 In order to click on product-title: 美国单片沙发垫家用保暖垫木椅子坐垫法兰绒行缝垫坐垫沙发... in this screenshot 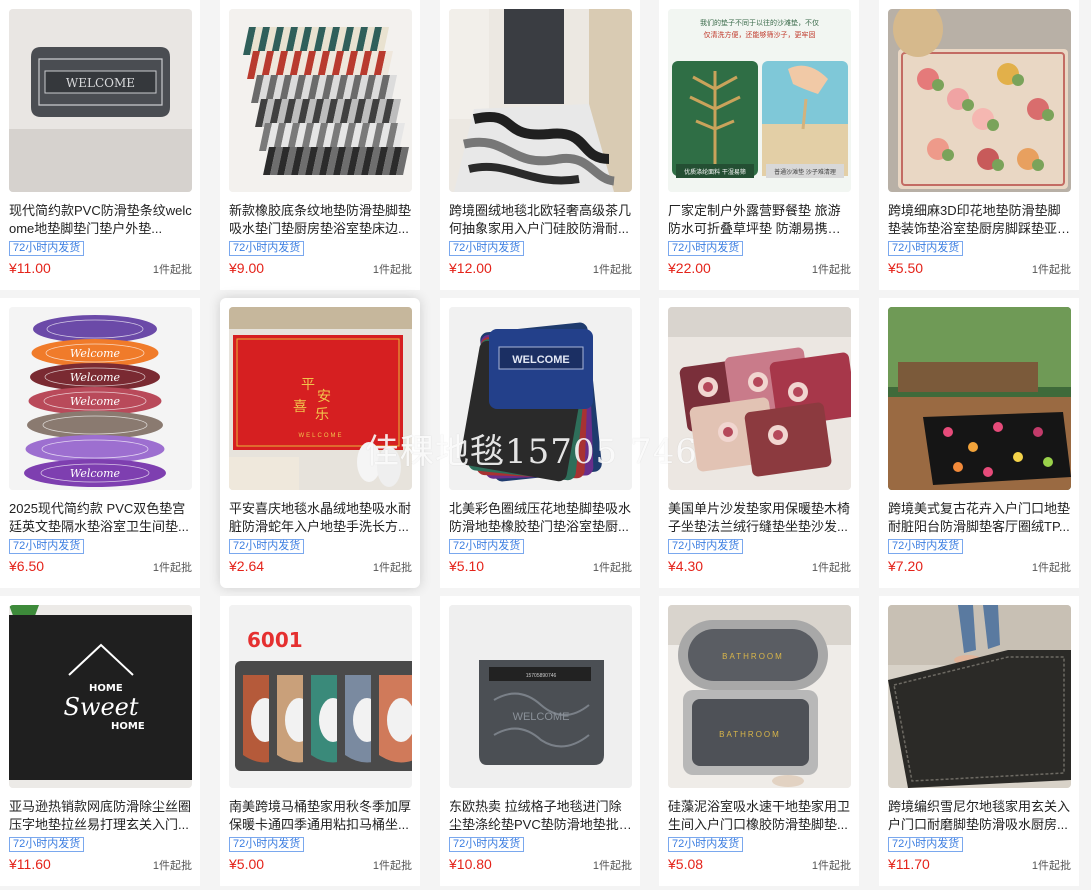, I will do `click(759, 518)`.